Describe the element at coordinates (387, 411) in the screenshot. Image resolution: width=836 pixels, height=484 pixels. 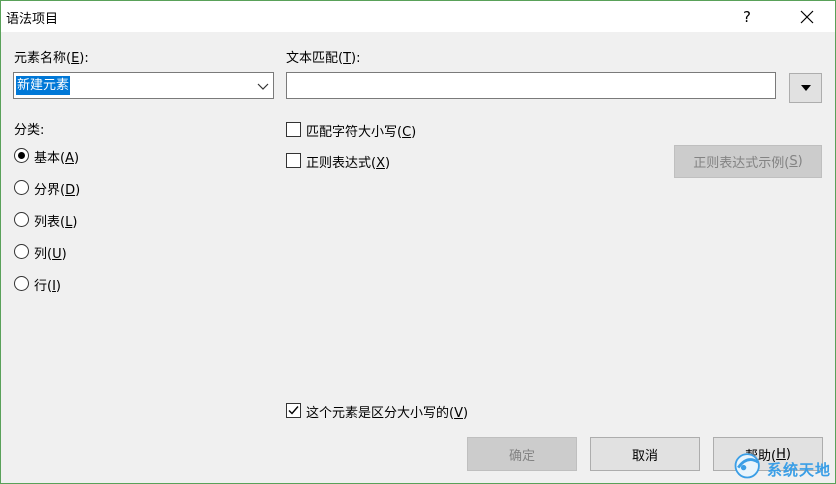
I see `case-sensitive-label: 这个元素是区分大小写的(V)` at that location.